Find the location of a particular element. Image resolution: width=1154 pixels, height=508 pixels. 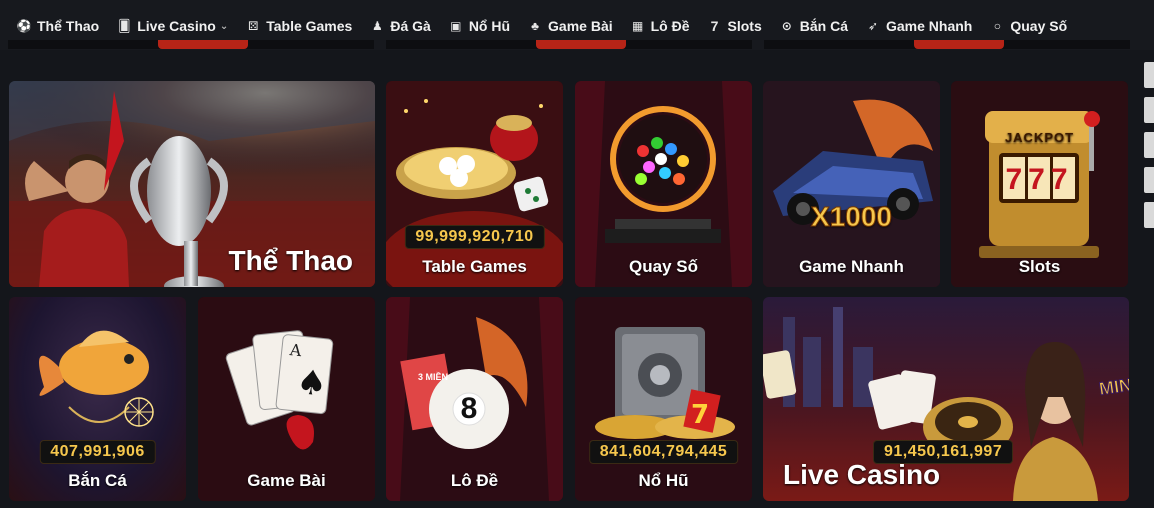

jackpot-counter: 841,604,794,445 is located at coordinates (663, 452).